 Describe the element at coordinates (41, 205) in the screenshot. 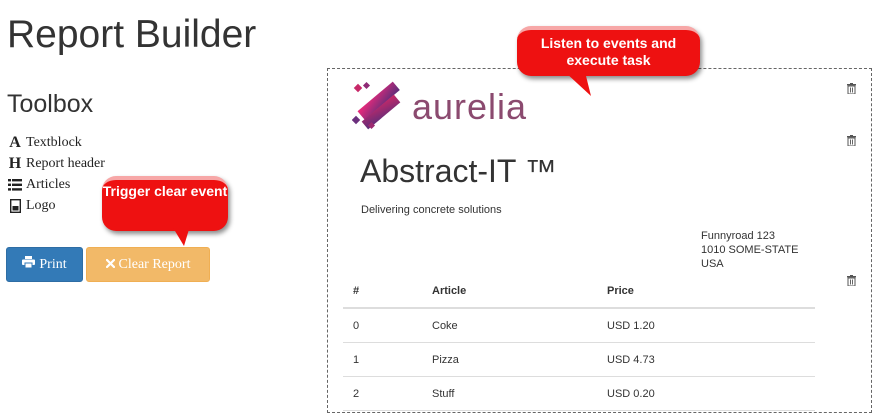

I see `toolbox-item-label: Logo` at that location.